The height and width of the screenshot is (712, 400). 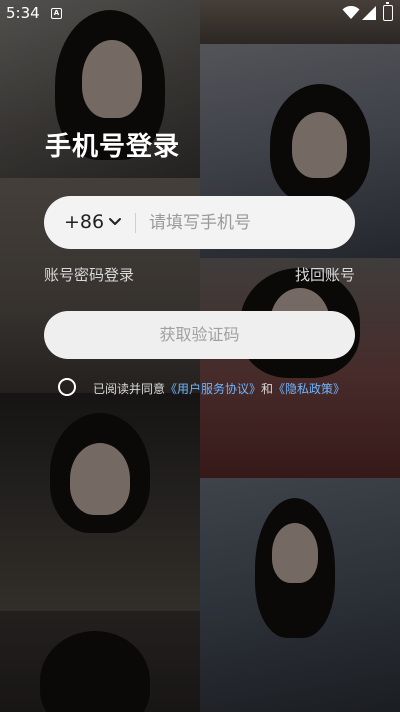 What do you see at coordinates (325, 274) in the screenshot?
I see `recover-account-link: 找回账号` at bounding box center [325, 274].